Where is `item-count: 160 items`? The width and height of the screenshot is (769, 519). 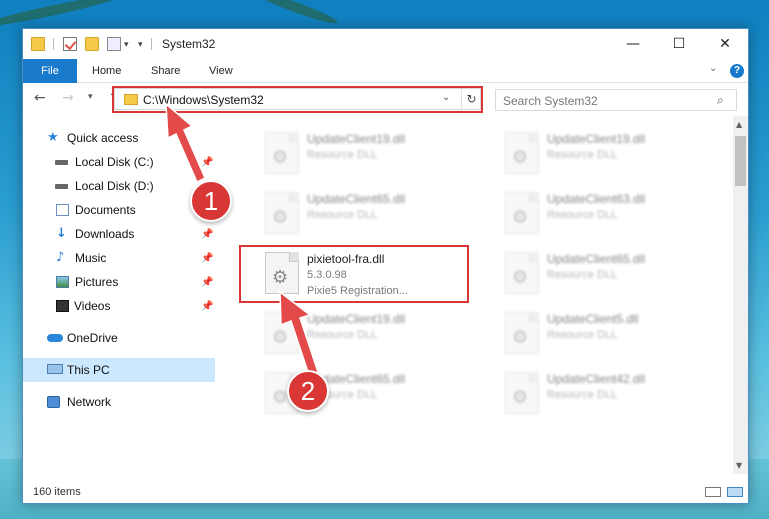 item-count: 160 items is located at coordinates (57, 492).